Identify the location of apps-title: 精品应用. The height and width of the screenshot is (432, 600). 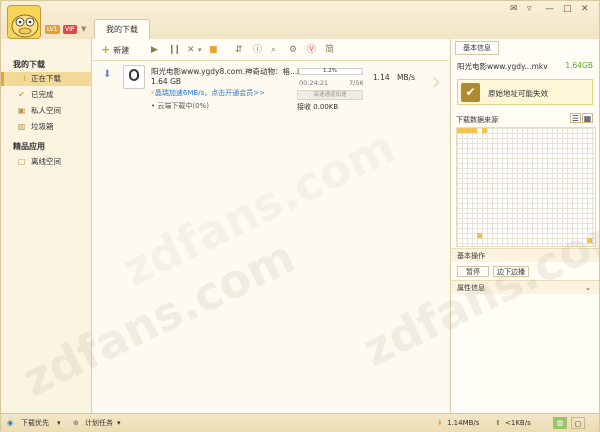
(29, 146).